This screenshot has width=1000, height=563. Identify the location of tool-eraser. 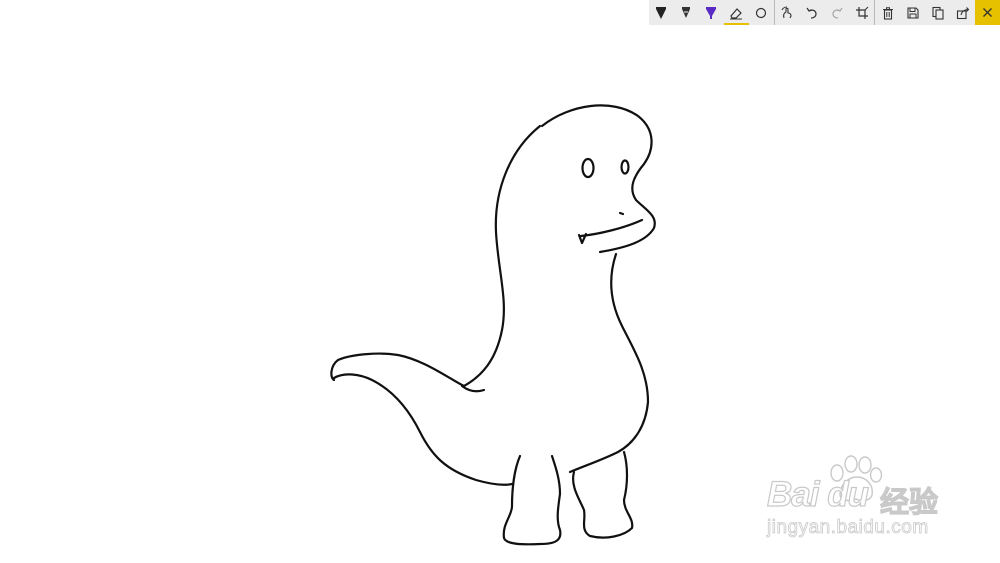
(736, 12).